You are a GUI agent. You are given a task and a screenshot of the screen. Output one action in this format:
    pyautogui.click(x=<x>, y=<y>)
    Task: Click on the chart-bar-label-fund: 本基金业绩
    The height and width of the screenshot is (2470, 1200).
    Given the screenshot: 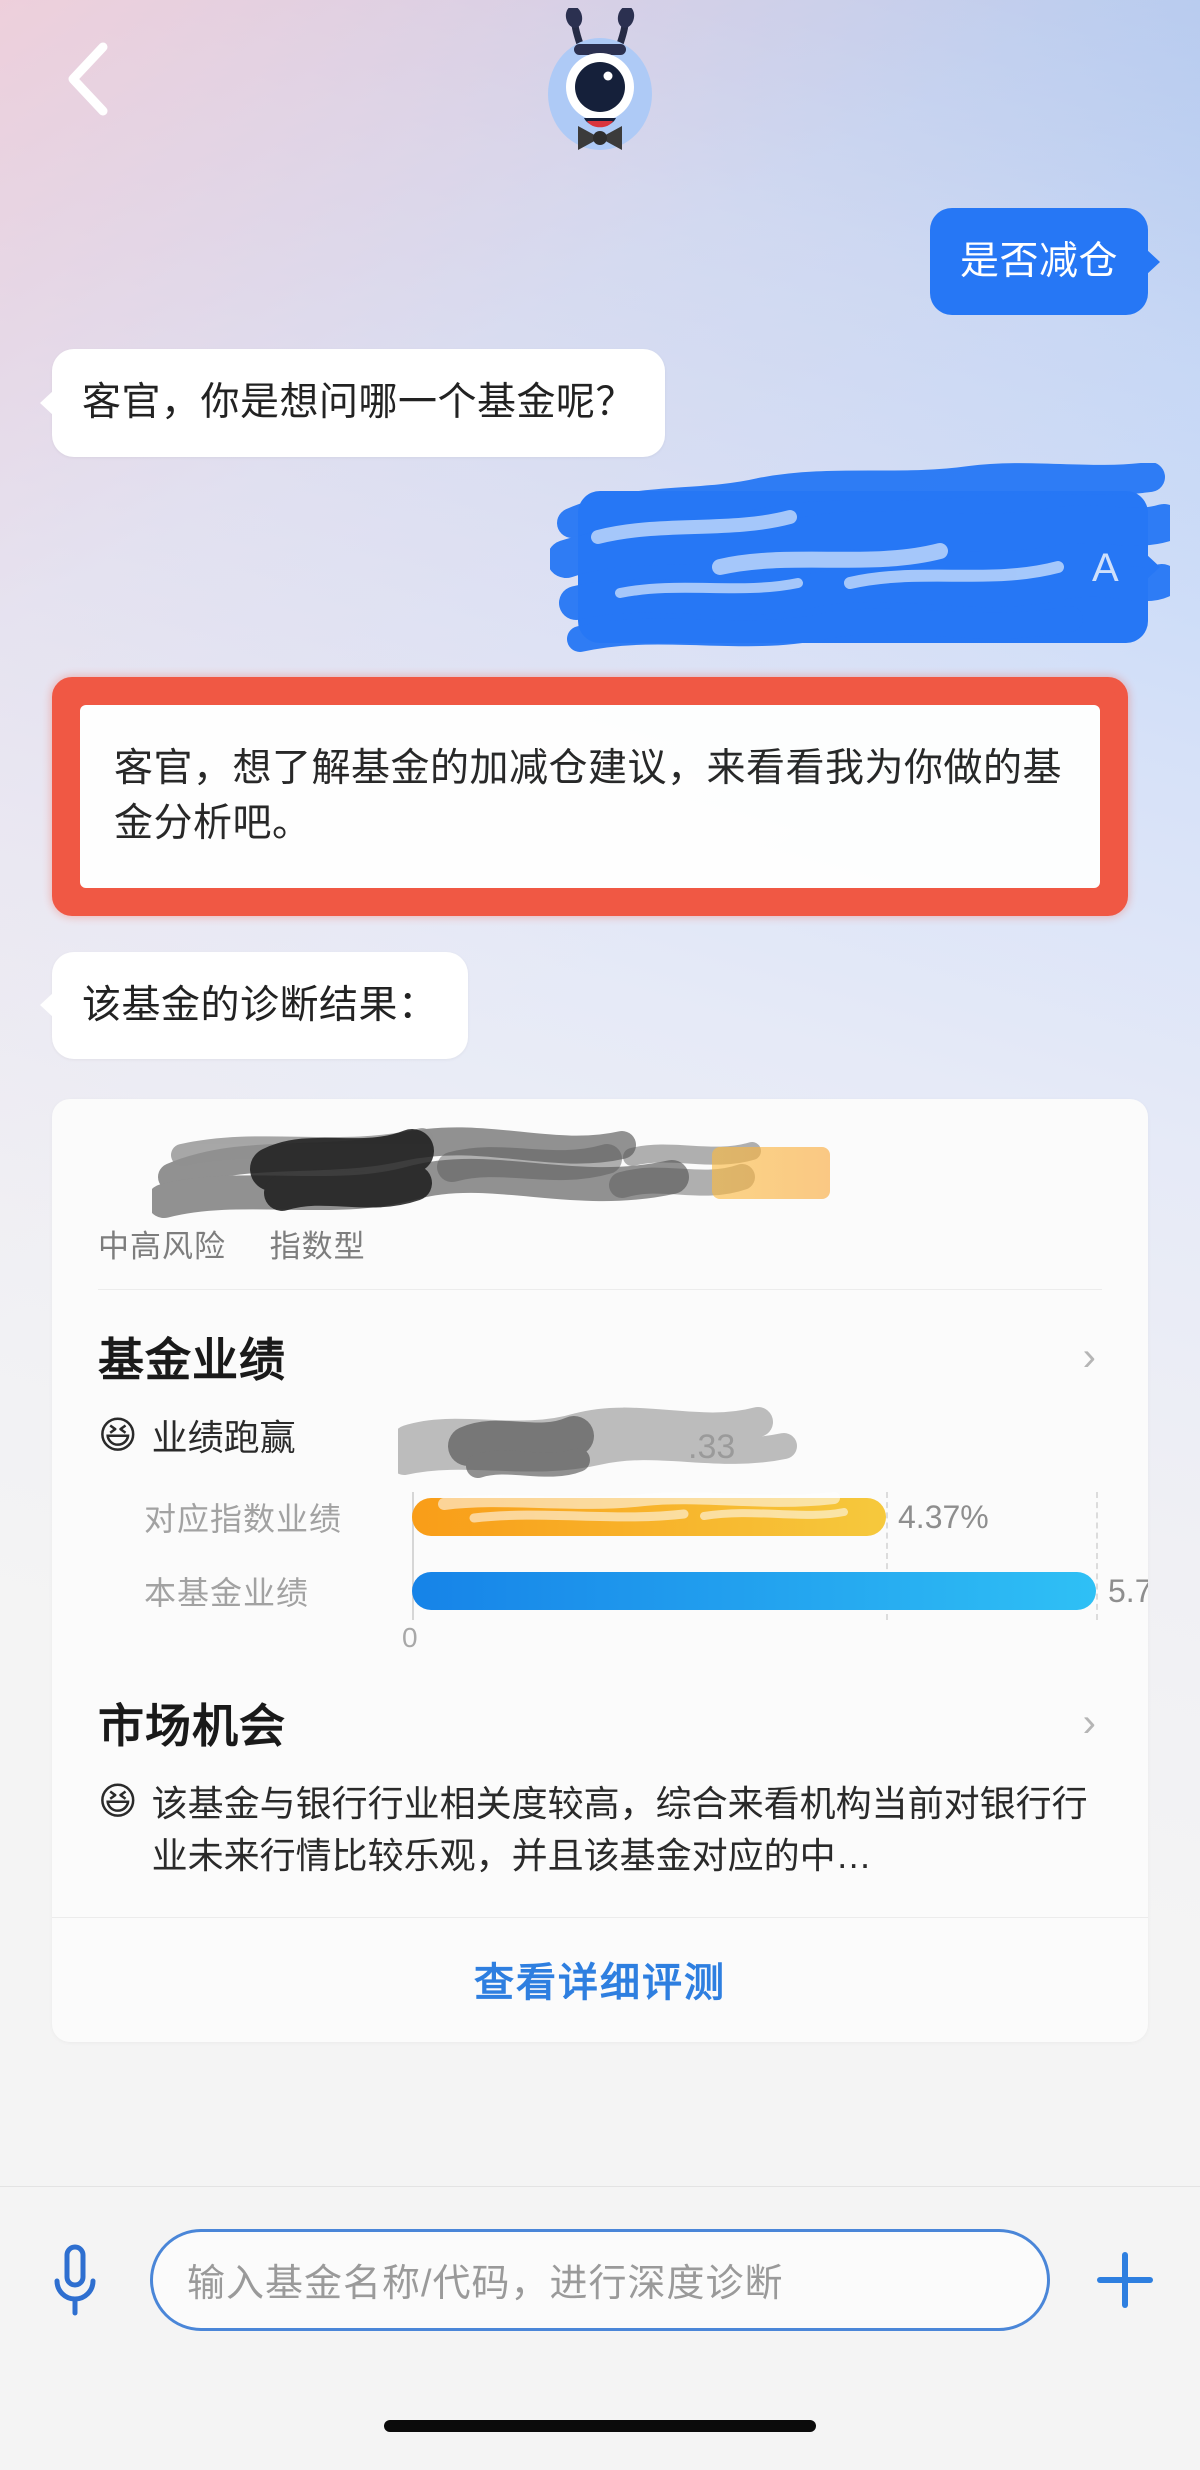 What is the action you would take?
    pyautogui.click(x=227, y=1592)
    